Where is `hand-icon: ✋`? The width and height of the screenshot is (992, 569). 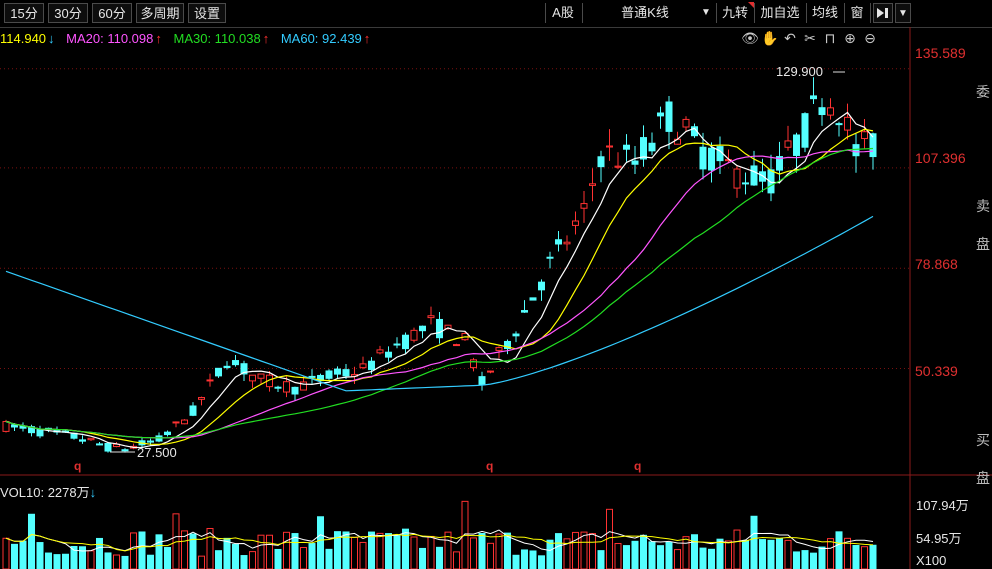
hand-icon: ✋ is located at coordinates (770, 38).